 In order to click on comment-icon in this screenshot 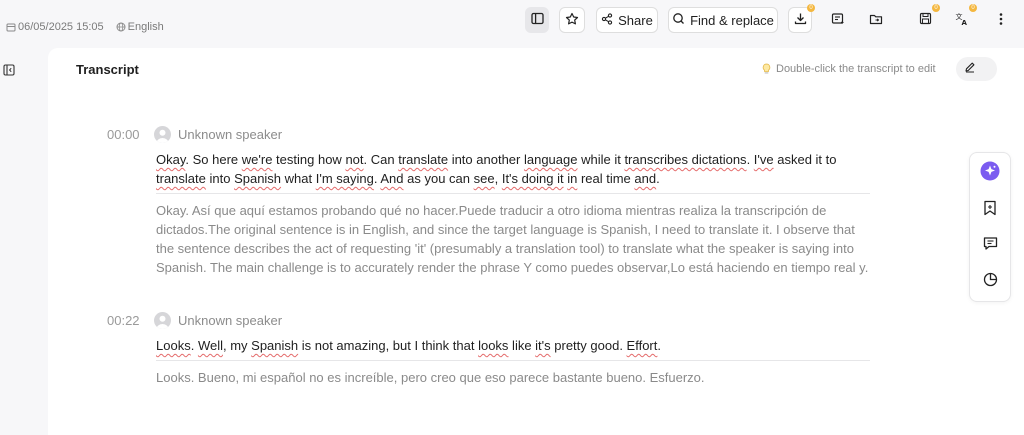, I will do `click(990, 246)`.